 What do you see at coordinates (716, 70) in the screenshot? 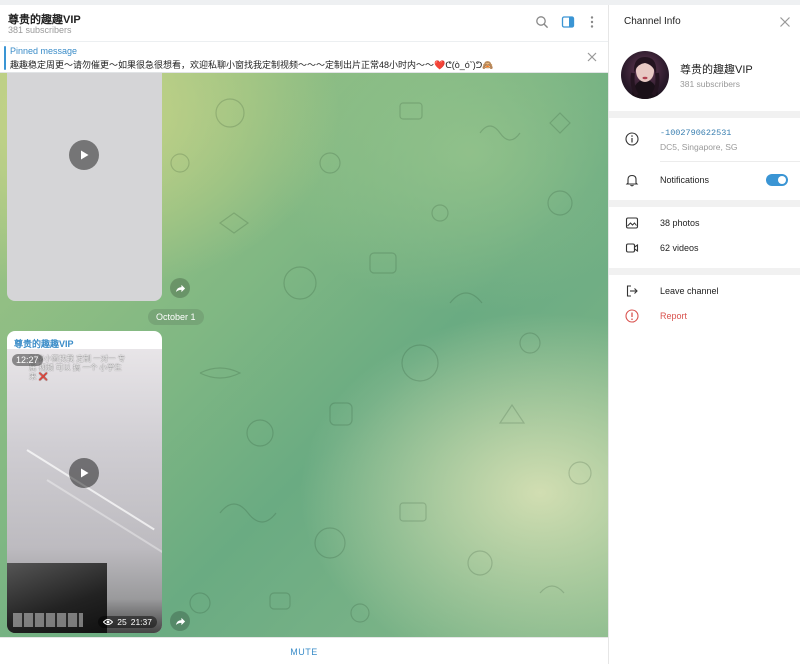
I see `channel-name: 尊贵的趣趣VIP` at bounding box center [716, 70].